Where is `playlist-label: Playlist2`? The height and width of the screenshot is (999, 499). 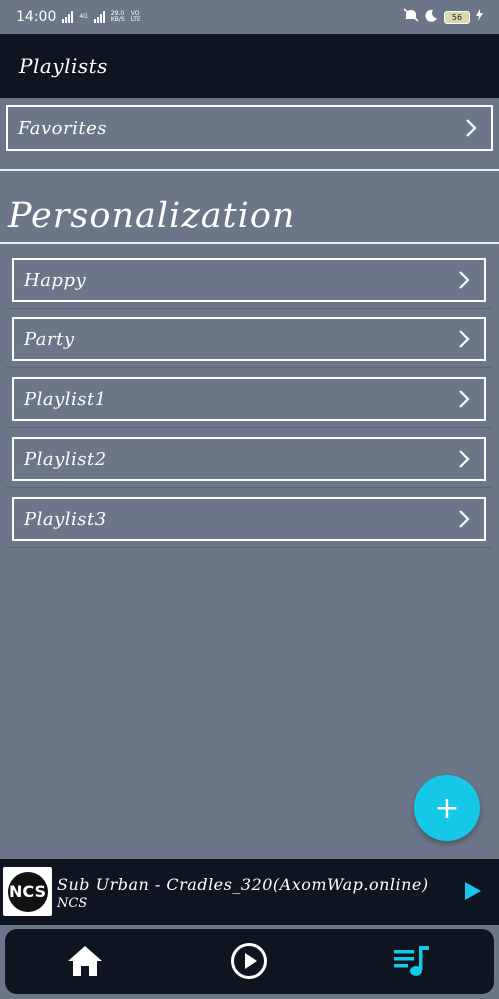
playlist-label: Playlist2 is located at coordinates (65, 459).